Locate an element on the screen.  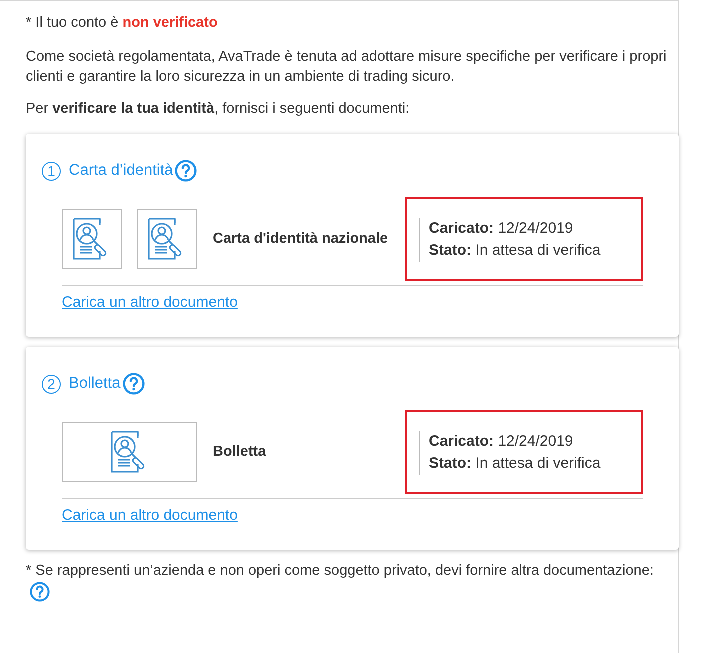
step-number: 2 is located at coordinates (51, 384).